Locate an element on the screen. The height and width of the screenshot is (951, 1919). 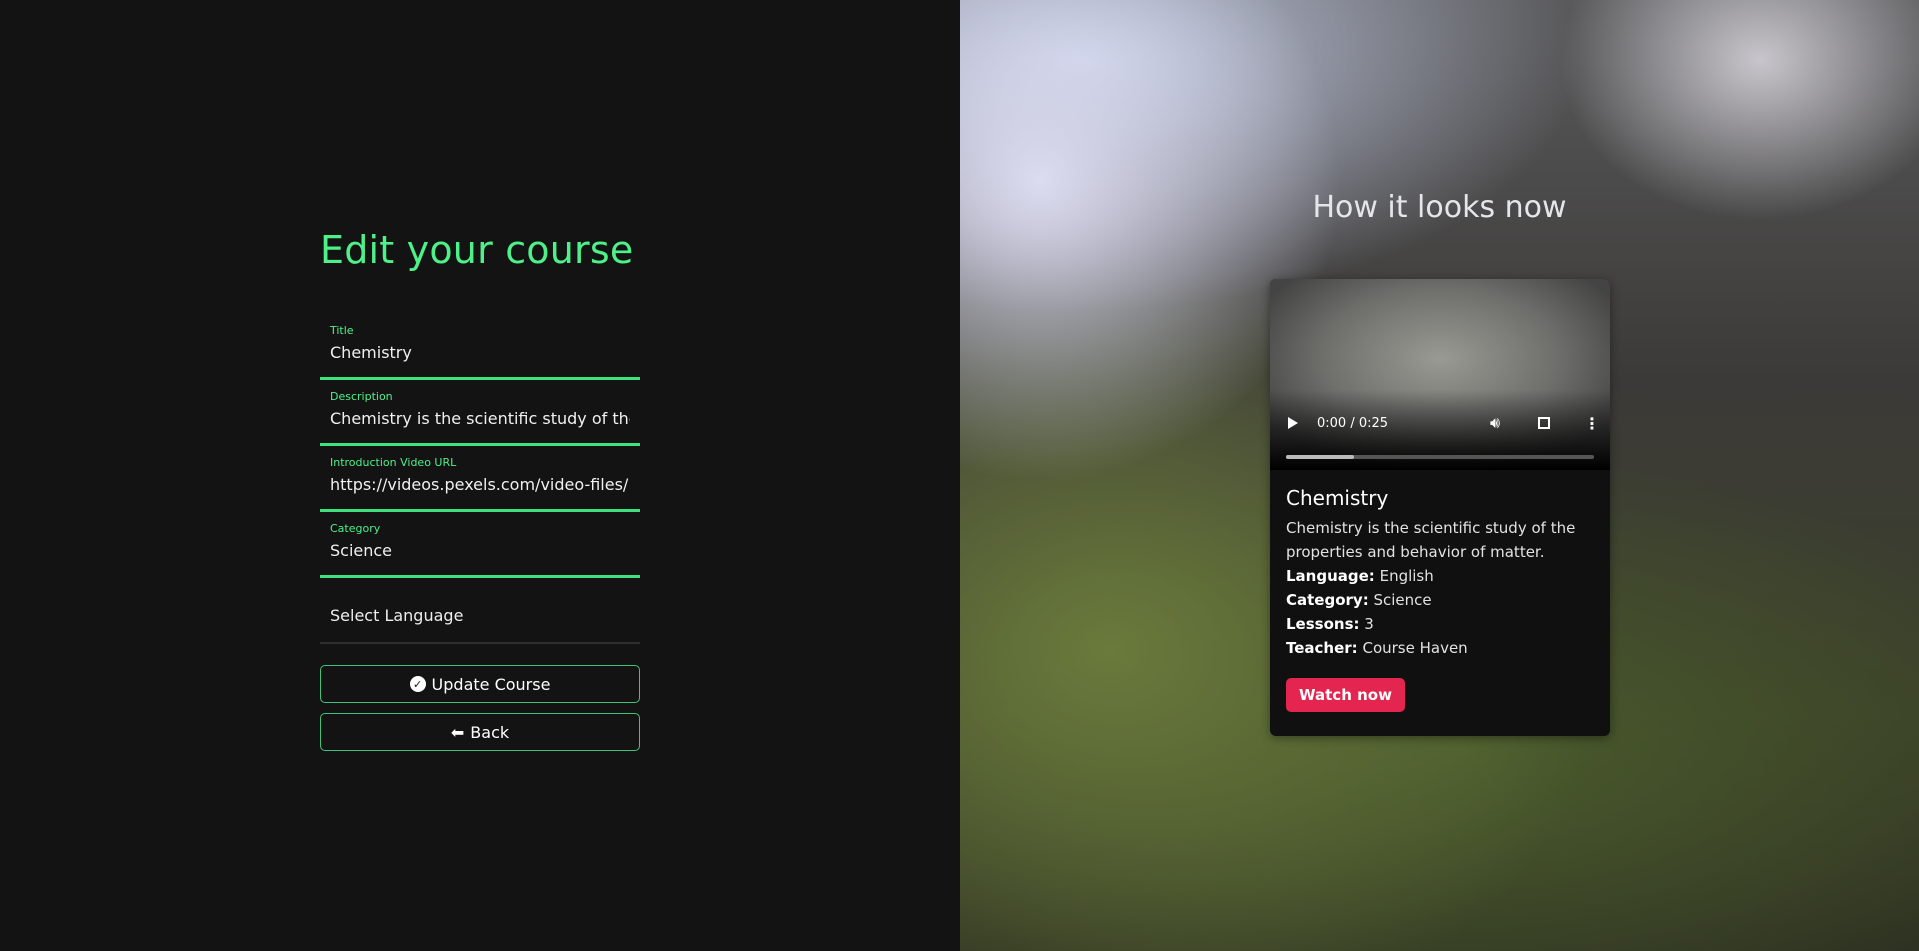
meta-teacher: Teacher: Course Haven is located at coordinates (1440, 648).